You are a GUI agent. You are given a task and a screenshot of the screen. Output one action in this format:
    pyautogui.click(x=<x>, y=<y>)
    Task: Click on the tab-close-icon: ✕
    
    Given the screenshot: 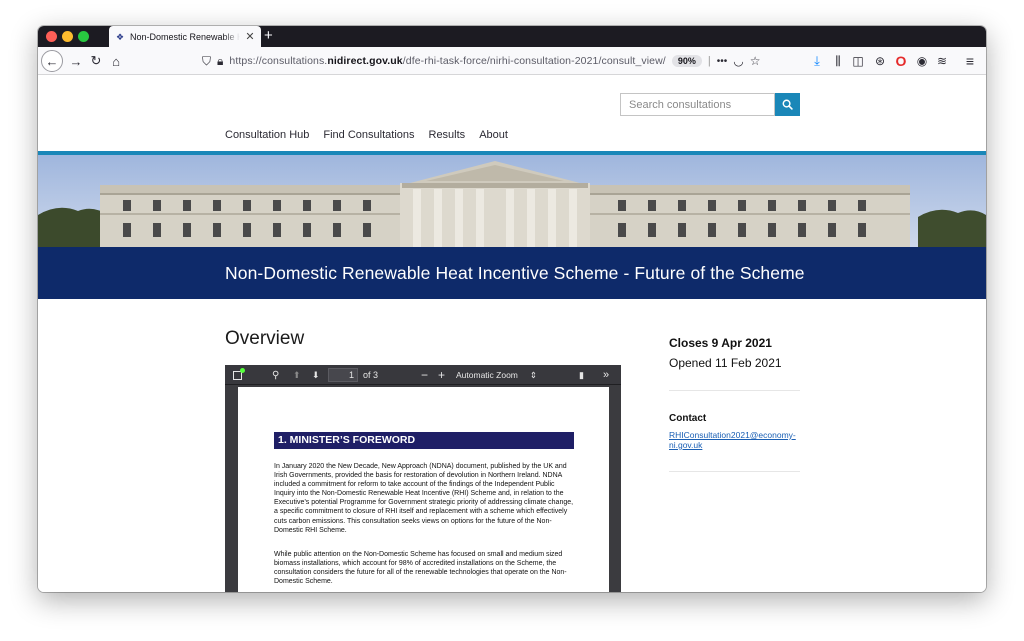 What is the action you would take?
    pyautogui.click(x=250, y=36)
    